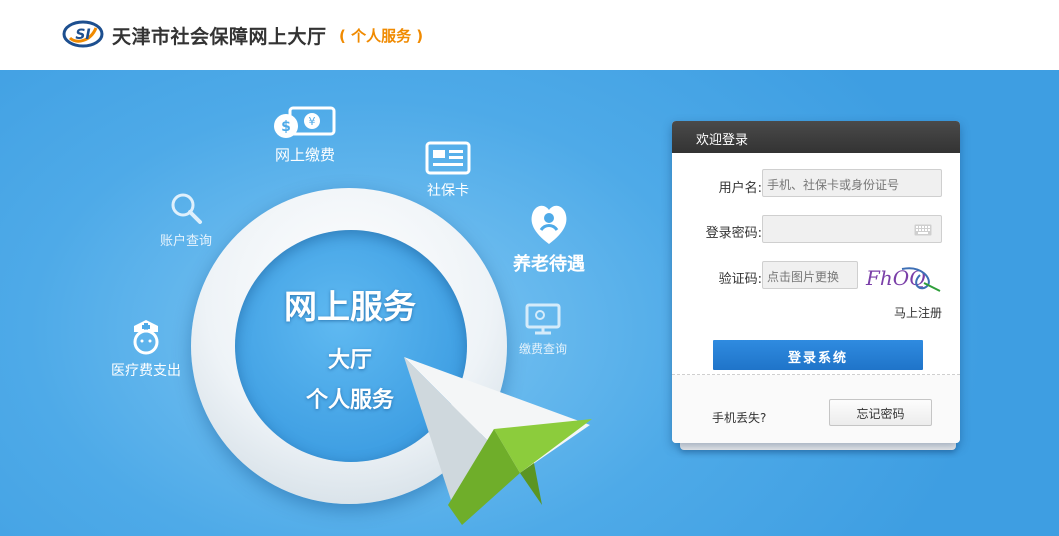 The width and height of the screenshot is (1059, 536). Describe the element at coordinates (549, 264) in the screenshot. I see `feature-label: 养老待遇` at that location.